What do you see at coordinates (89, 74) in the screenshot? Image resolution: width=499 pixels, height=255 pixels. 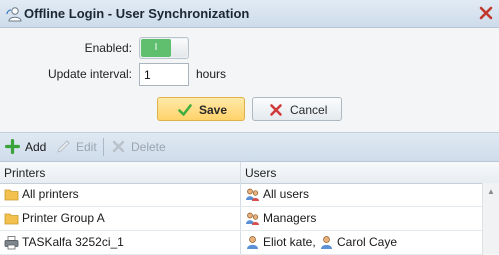 I see `update-interval-label: Update interval:` at bounding box center [89, 74].